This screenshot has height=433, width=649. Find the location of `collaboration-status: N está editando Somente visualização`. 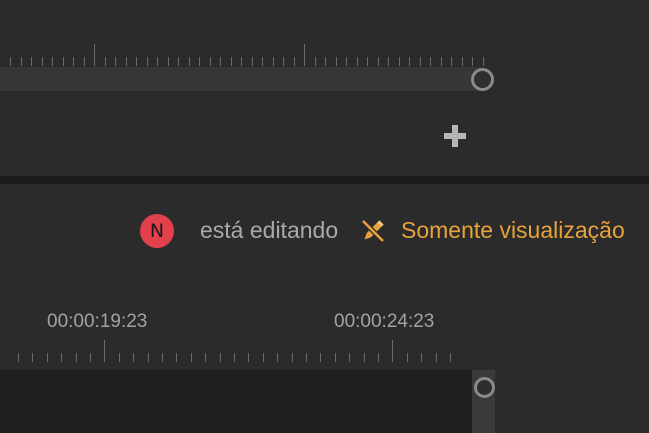

collaboration-status: N está editando Somente visualização is located at coordinates (324, 231).